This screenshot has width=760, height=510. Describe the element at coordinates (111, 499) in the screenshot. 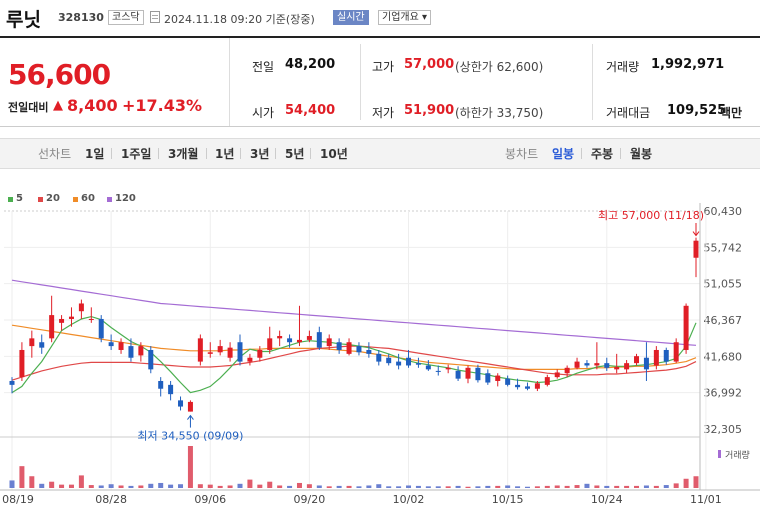

I see `x-tick-label: 08/28` at that location.